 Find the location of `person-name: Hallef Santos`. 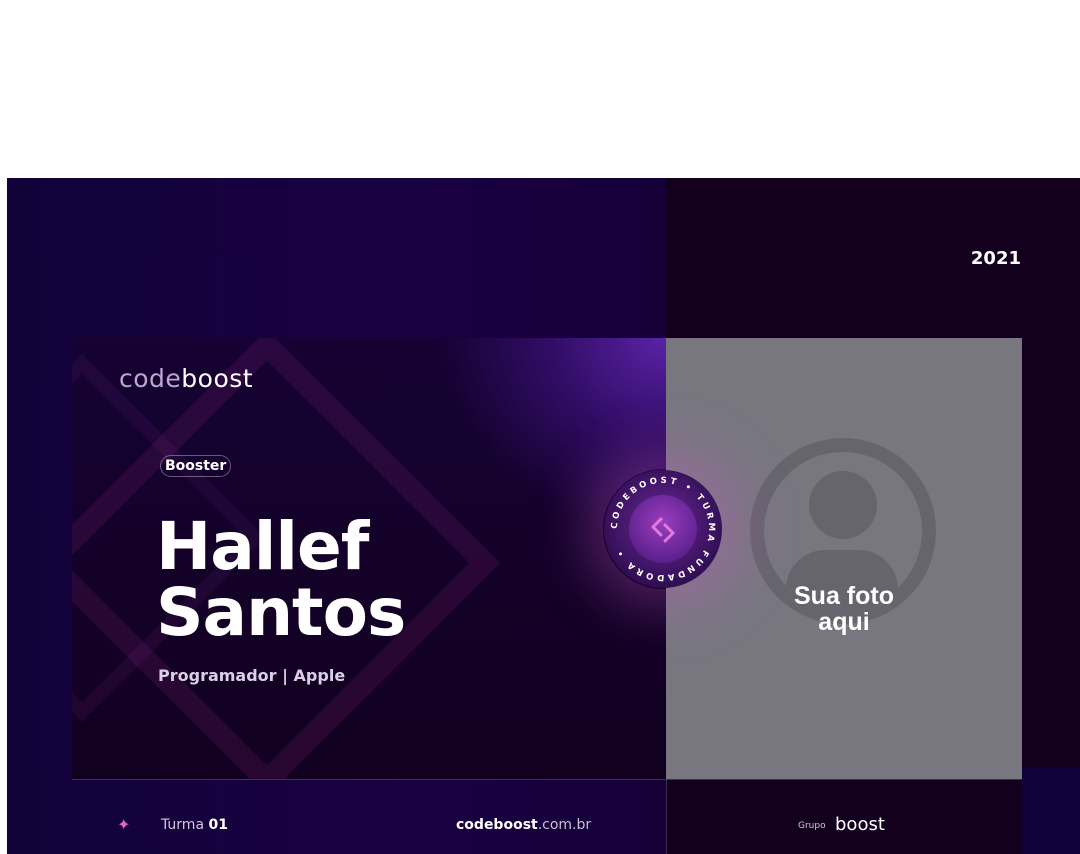

person-name: Hallef Santos is located at coordinates (281, 579).